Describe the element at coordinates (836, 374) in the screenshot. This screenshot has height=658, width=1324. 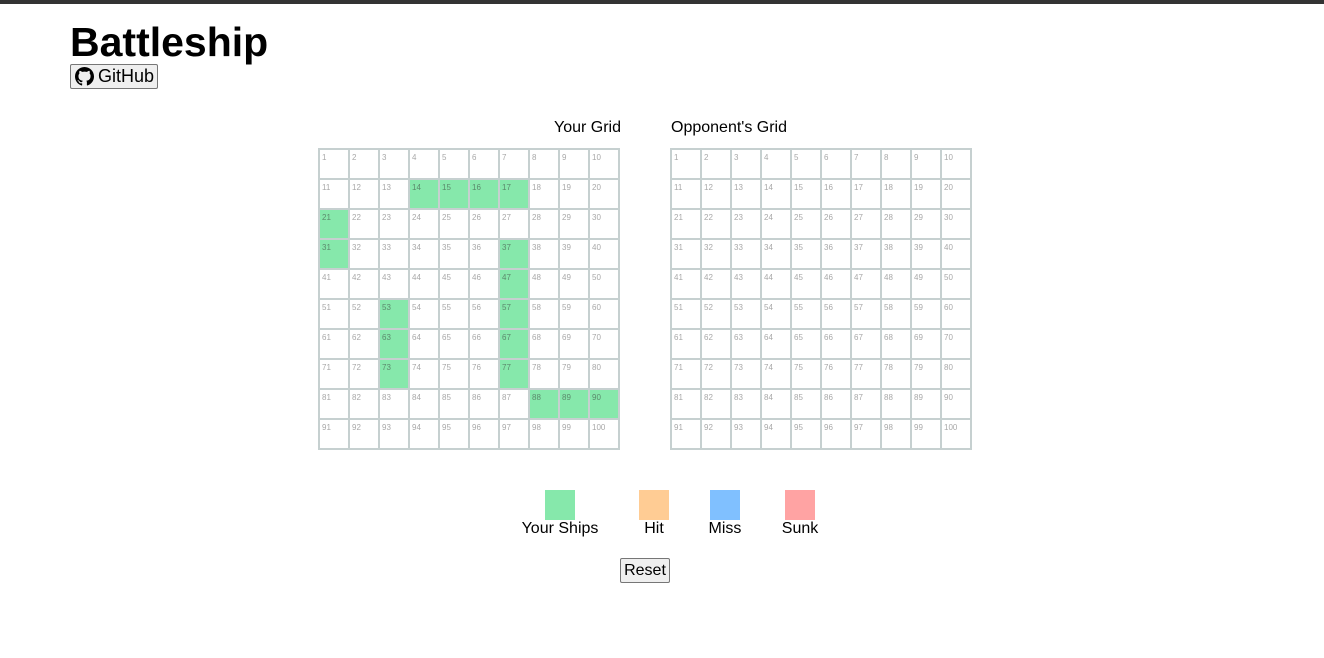
I see `opponent-grid-cell-76: 76` at that location.